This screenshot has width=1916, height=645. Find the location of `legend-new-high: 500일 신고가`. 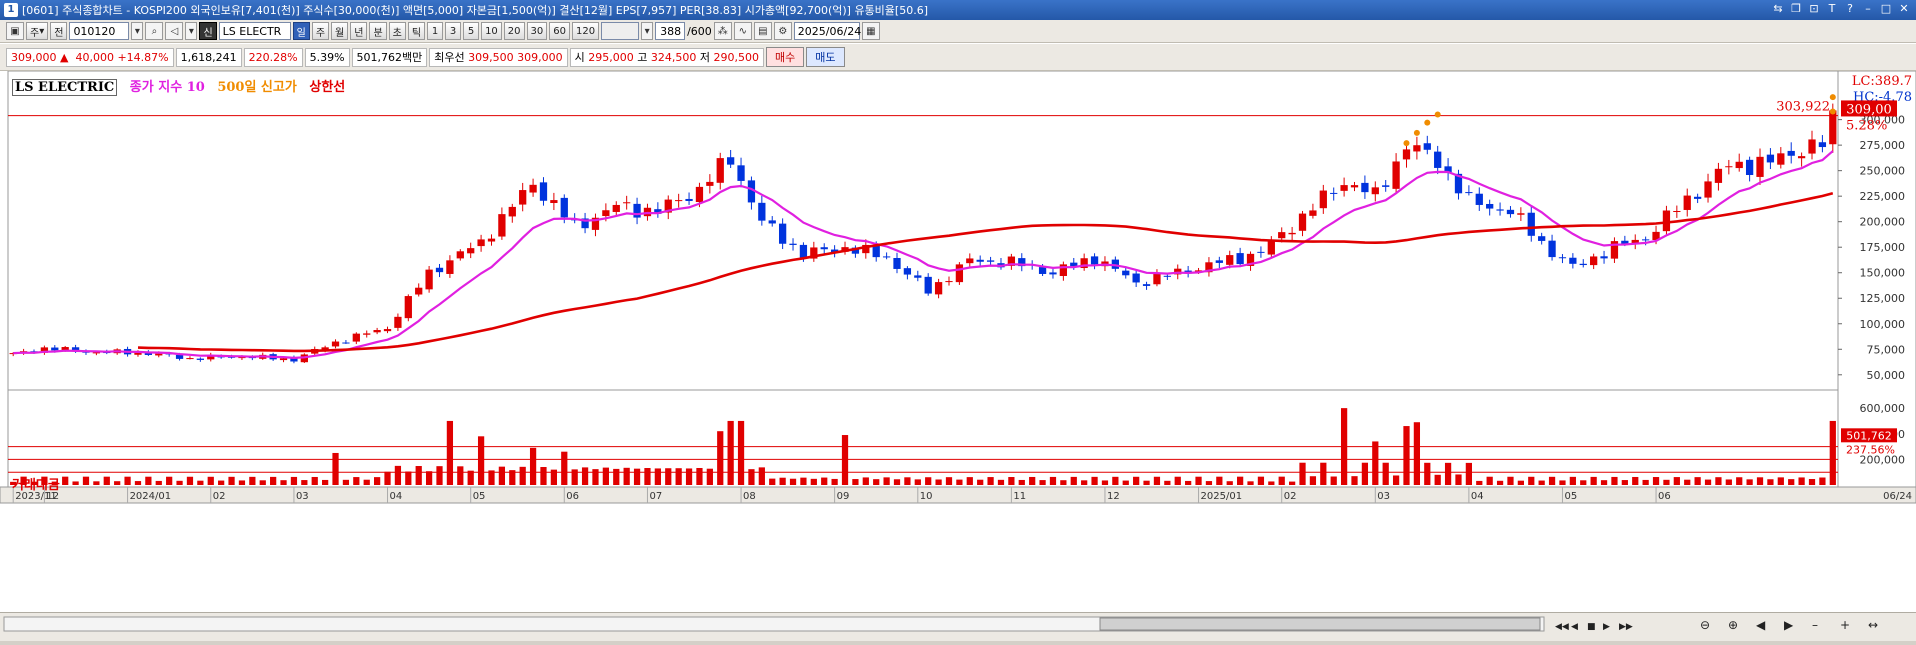

legend-new-high: 500일 신고가 is located at coordinates (257, 87).